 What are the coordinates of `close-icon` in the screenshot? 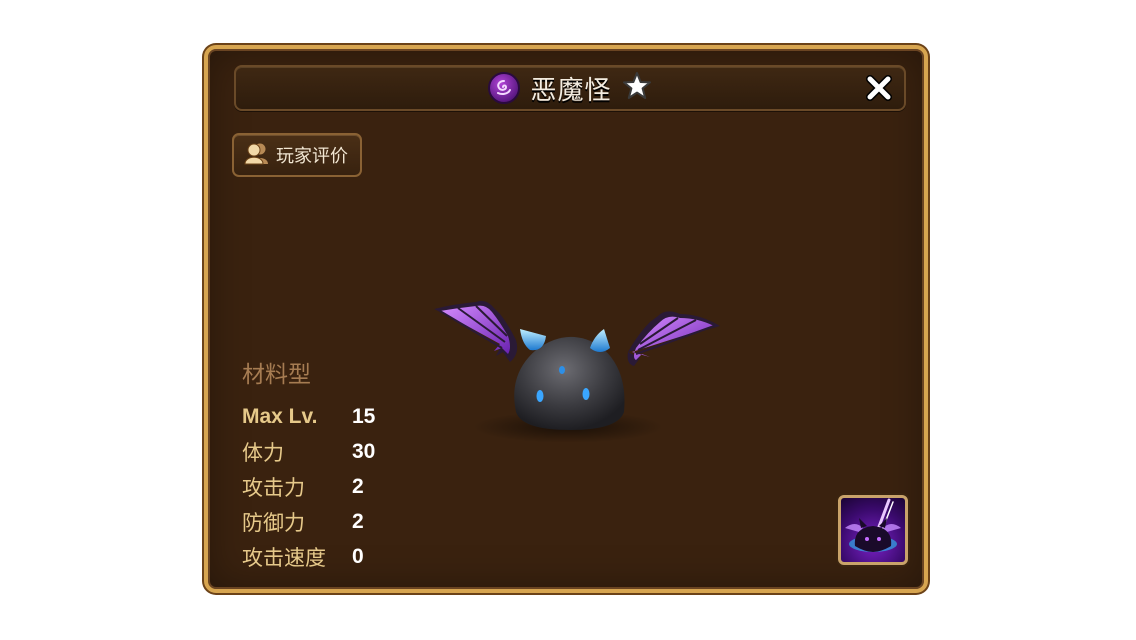 It's located at (879, 88).